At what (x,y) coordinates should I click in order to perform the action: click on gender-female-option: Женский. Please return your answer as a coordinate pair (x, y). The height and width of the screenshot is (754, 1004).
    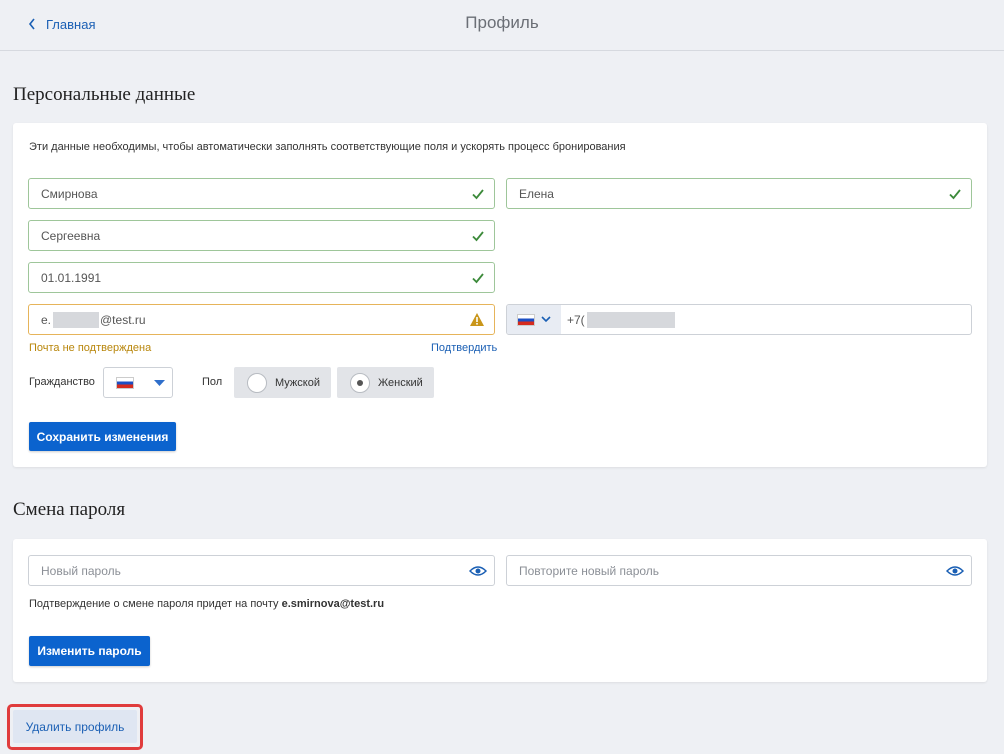
    Looking at the image, I should click on (385, 382).